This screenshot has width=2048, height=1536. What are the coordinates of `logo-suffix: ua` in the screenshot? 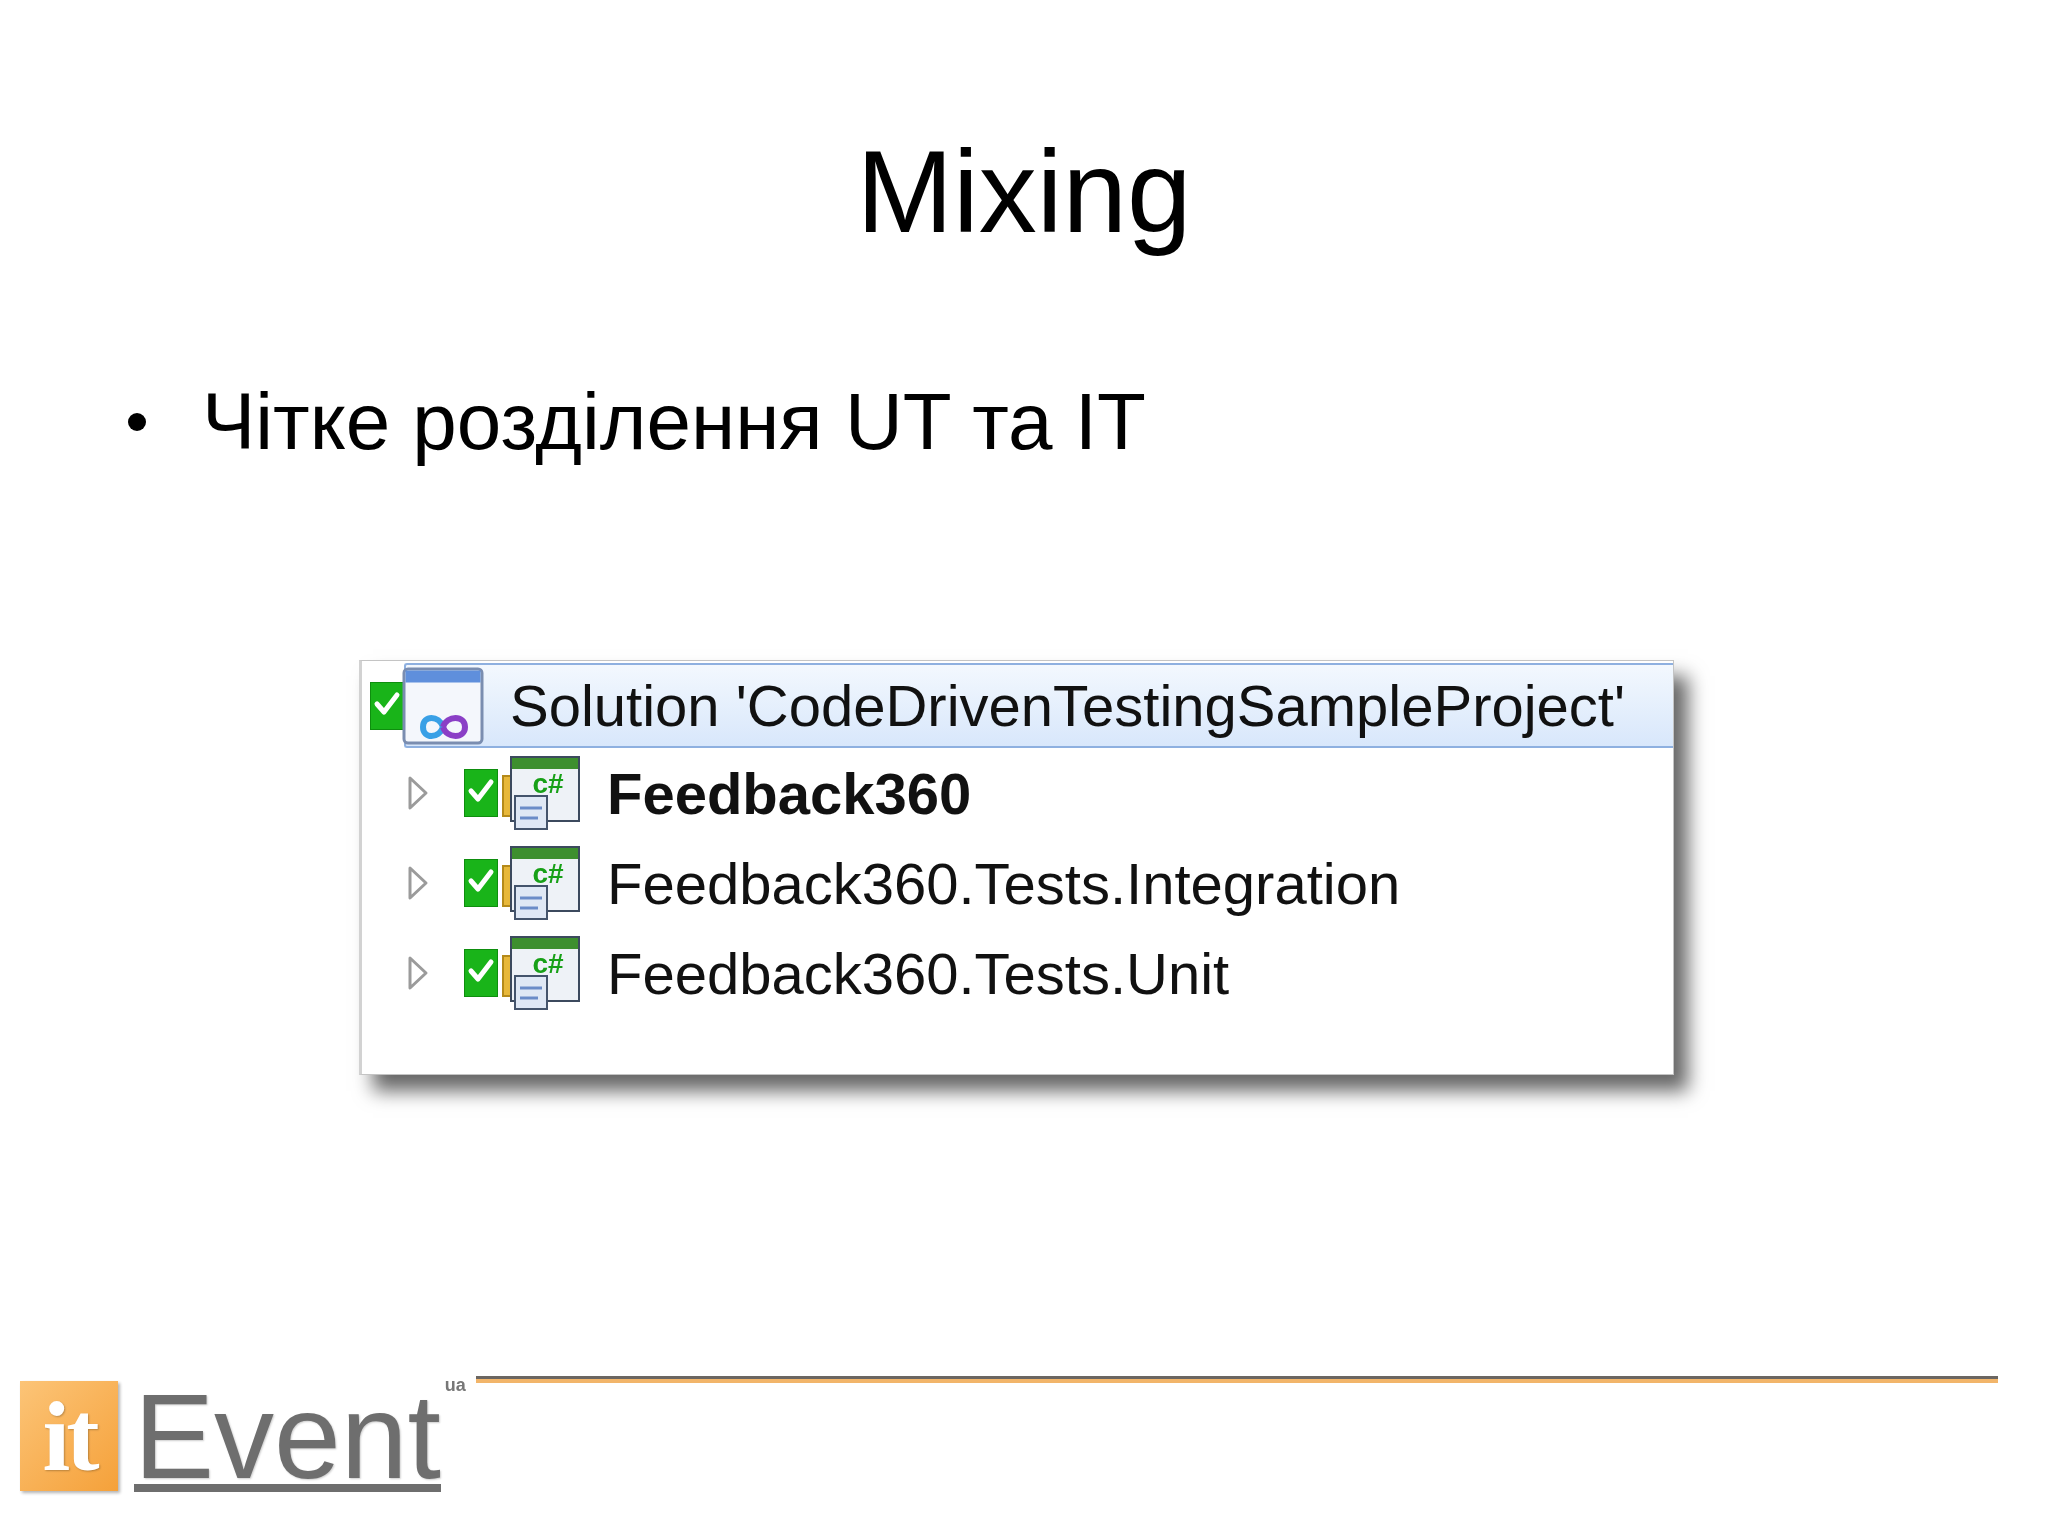 It's located at (455, 1385).